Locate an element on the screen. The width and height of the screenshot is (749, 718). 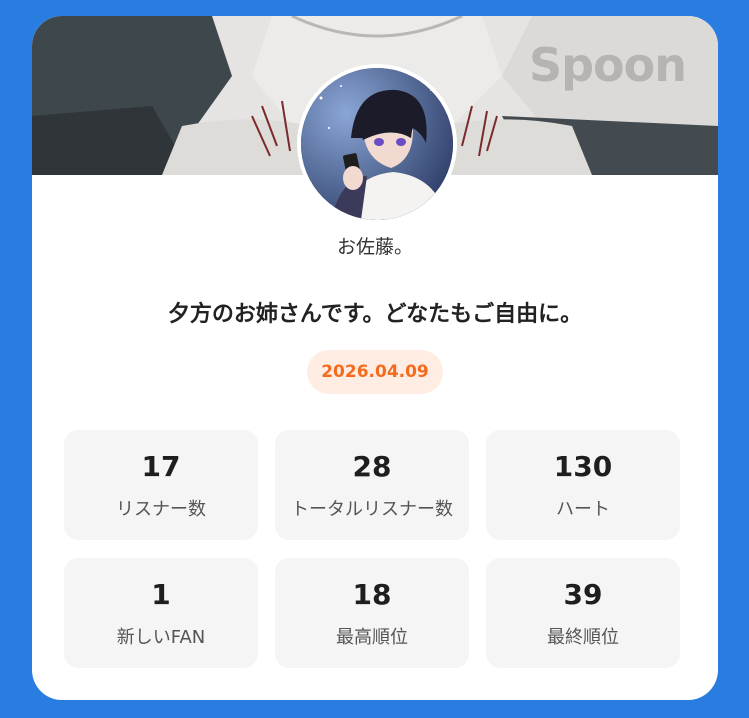
stat-label: トータルリスナー数 is located at coordinates (372, 509).